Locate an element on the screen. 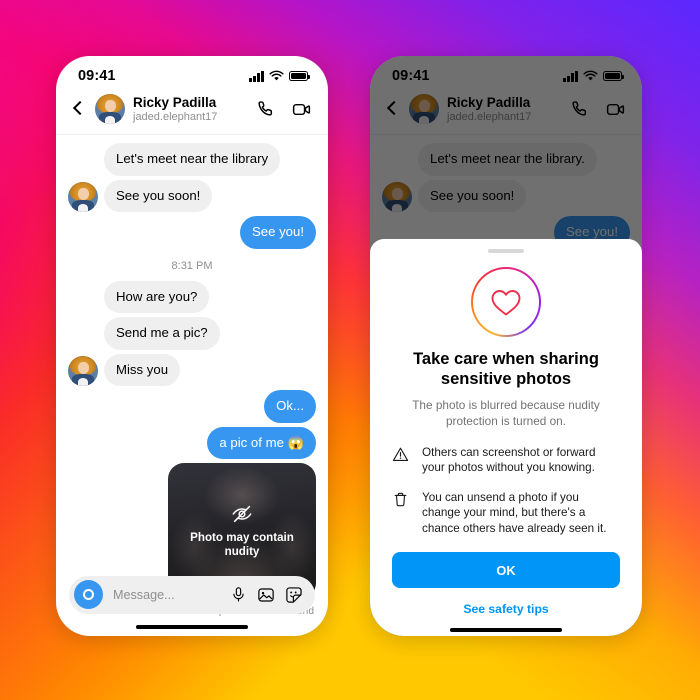 Image resolution: width=700 pixels, height=700 pixels. message-timestamp: 8:31 PM is located at coordinates (192, 265).